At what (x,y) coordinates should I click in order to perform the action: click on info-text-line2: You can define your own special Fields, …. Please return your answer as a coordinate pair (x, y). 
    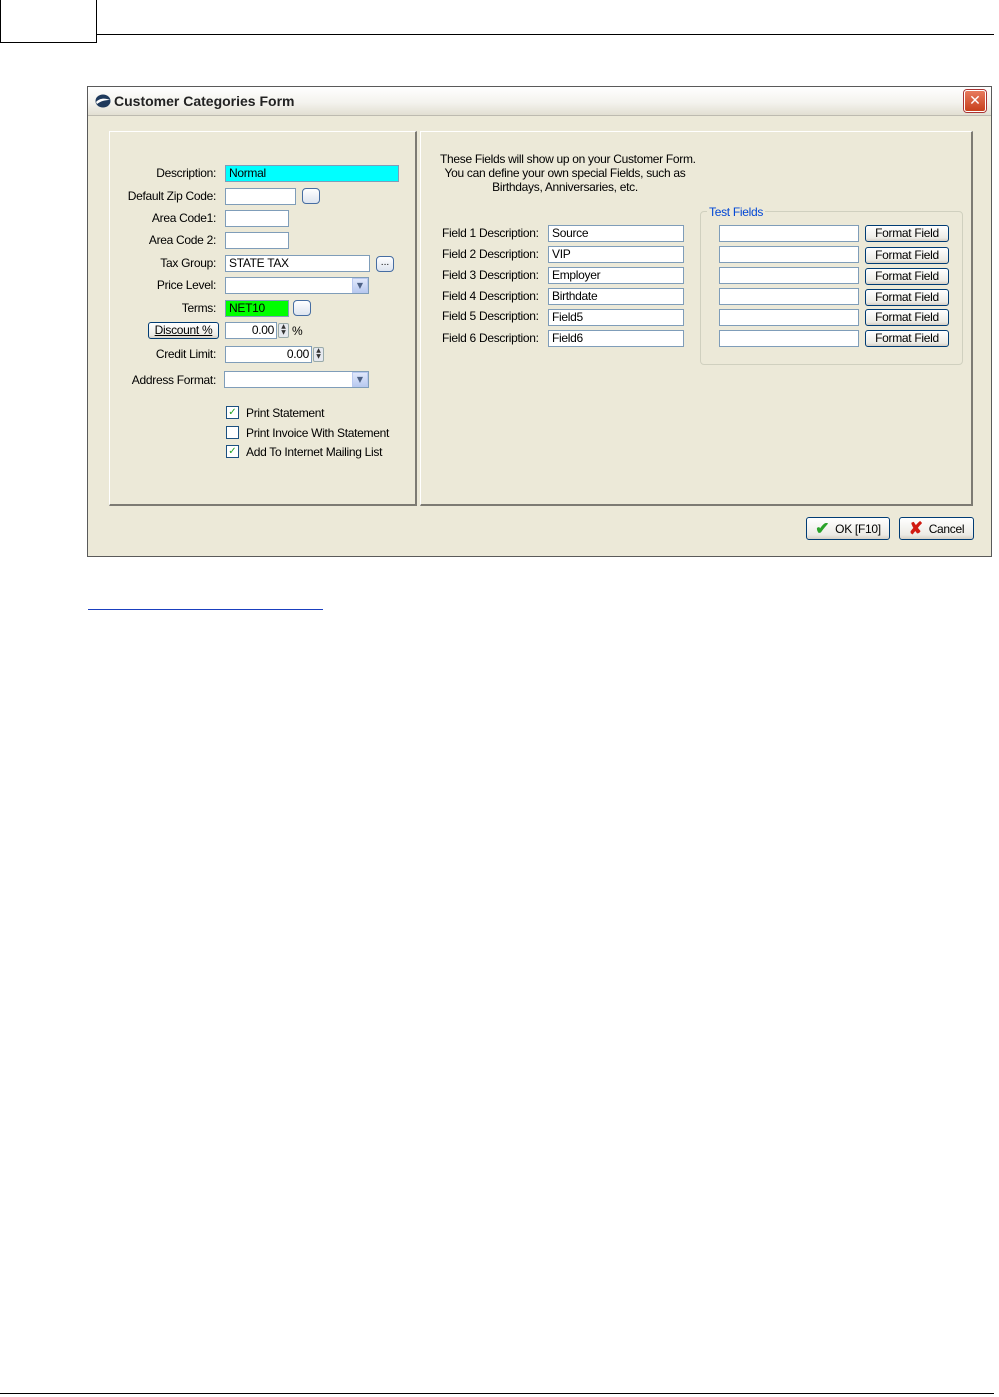
    Looking at the image, I should click on (565, 173).